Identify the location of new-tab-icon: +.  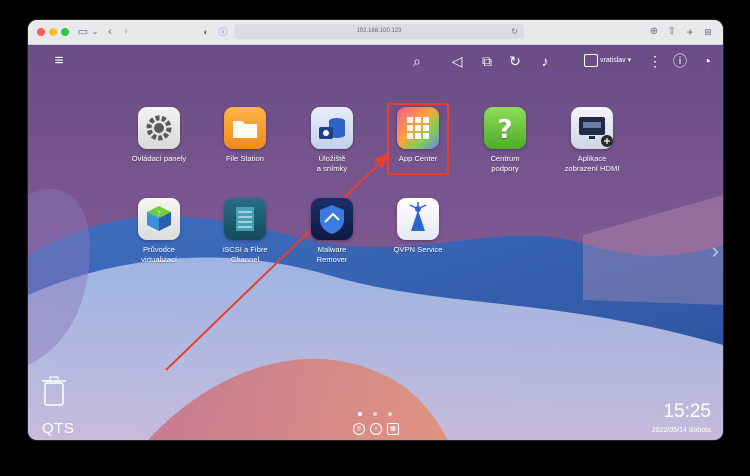
(690, 32).